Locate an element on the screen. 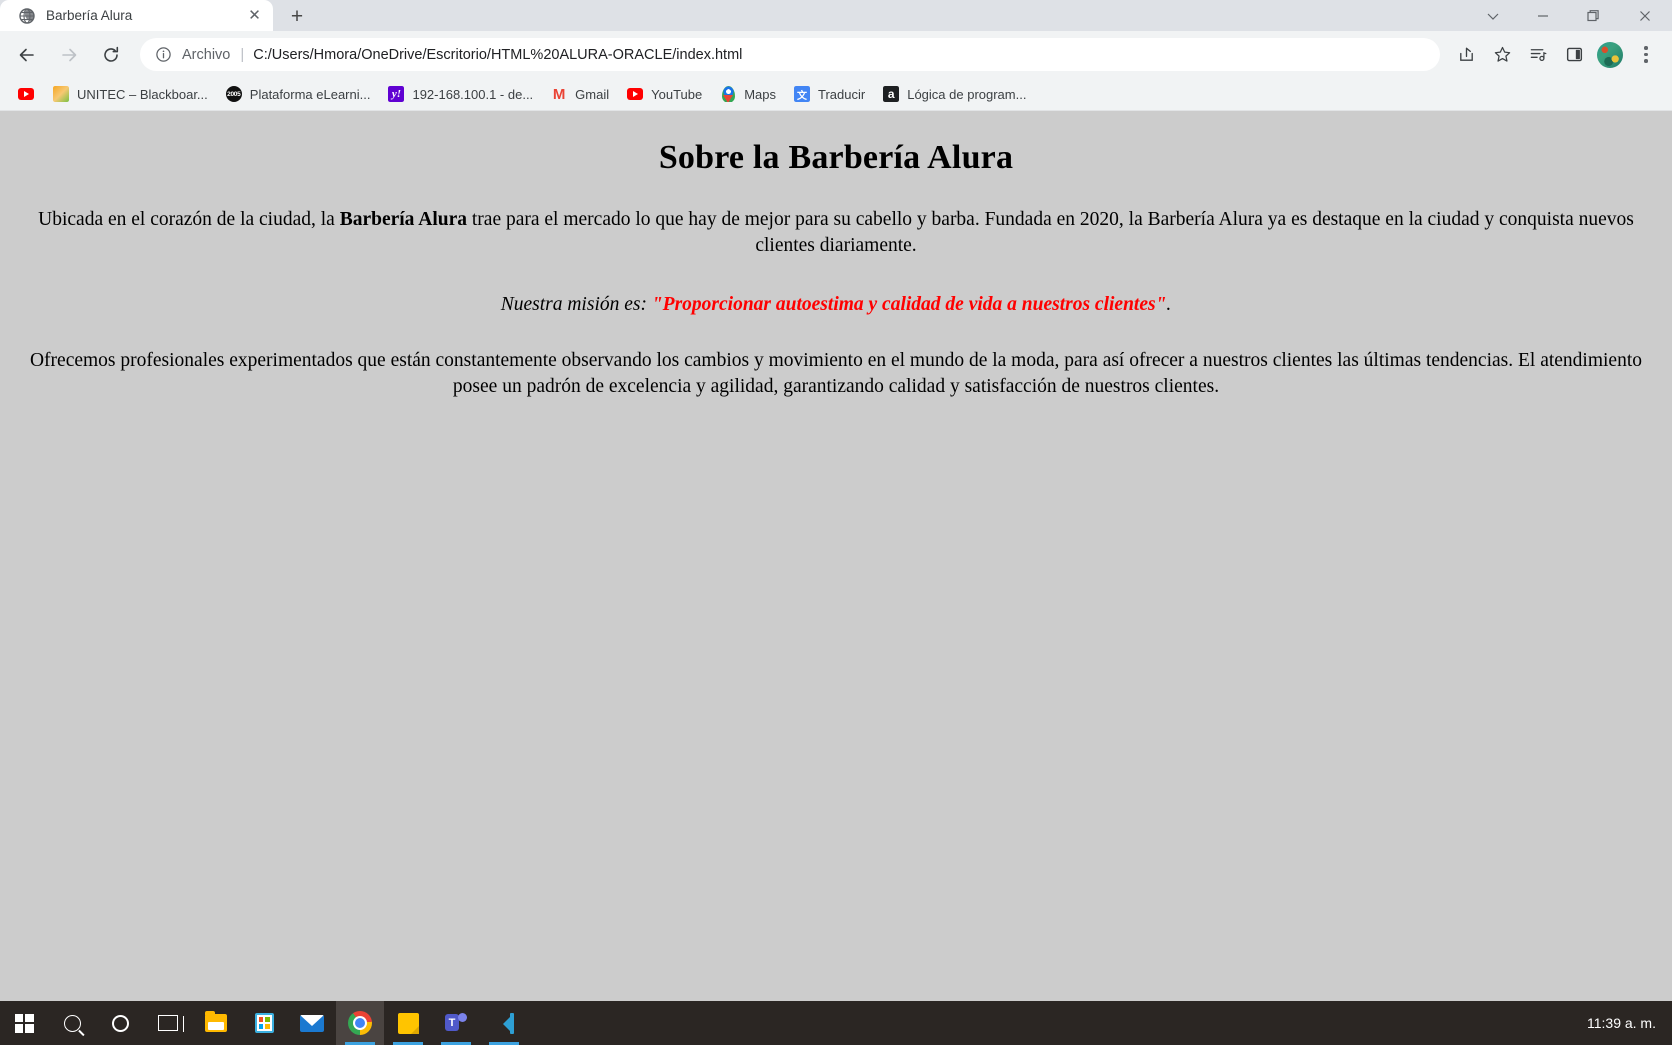 This screenshot has width=1672, height=1045. search-button is located at coordinates (72, 1023).